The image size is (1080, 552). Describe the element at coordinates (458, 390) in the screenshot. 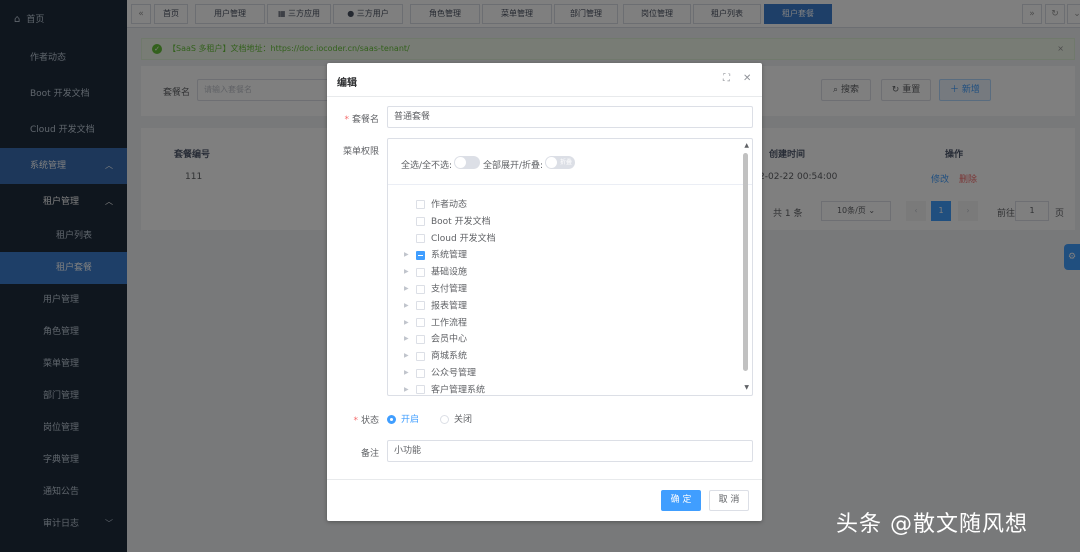

I see `tree-node-label: 客户管理系统` at that location.